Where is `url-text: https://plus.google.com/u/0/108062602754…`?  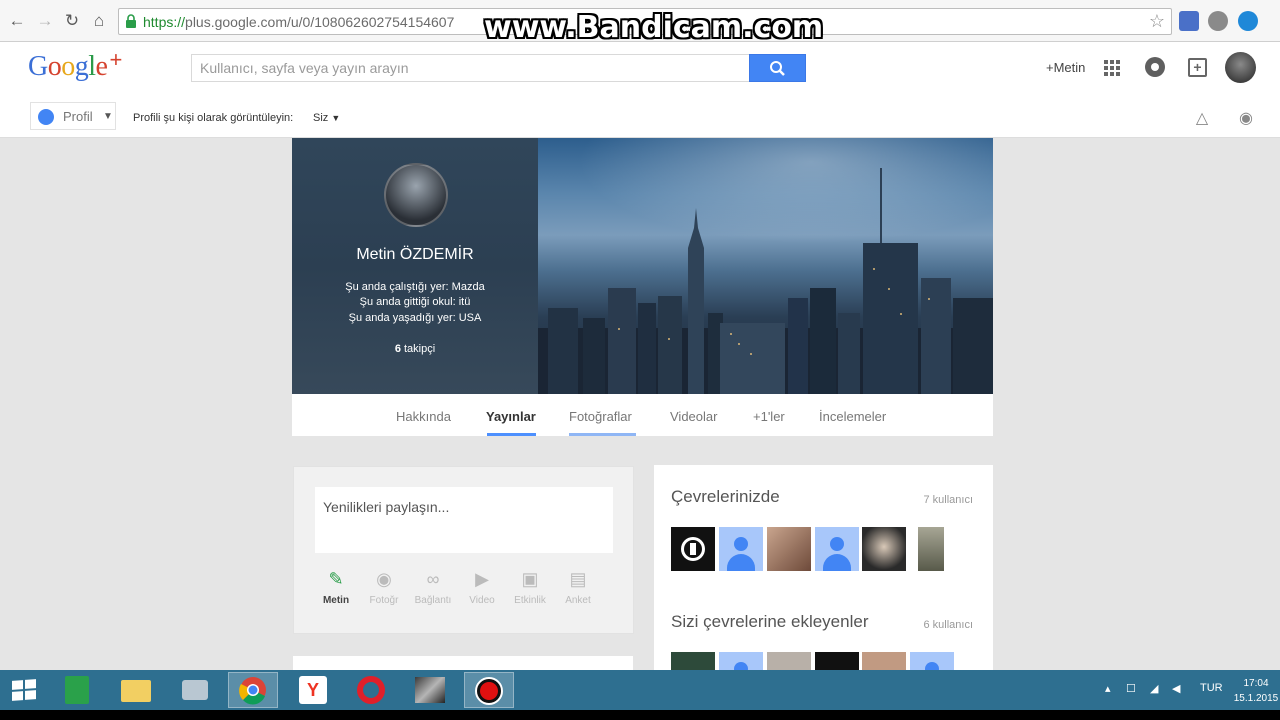 url-text: https://plus.google.com/u/0/108062602754… is located at coordinates (299, 22).